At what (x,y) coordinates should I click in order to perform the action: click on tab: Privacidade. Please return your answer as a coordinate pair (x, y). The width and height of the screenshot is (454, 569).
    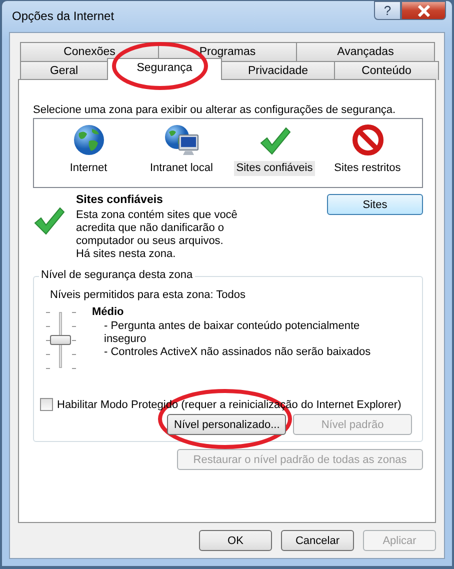
    Looking at the image, I should click on (278, 70).